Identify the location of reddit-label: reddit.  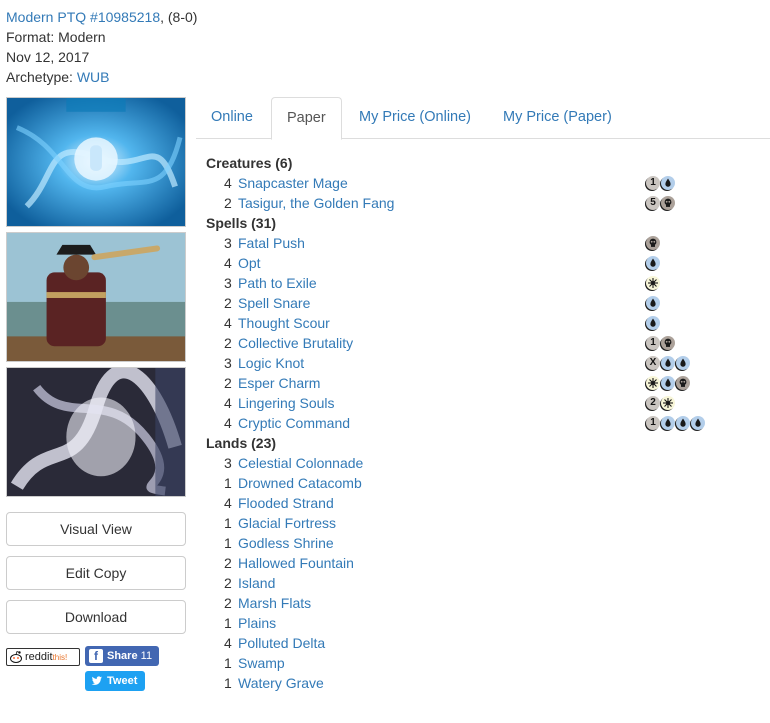
(39, 657).